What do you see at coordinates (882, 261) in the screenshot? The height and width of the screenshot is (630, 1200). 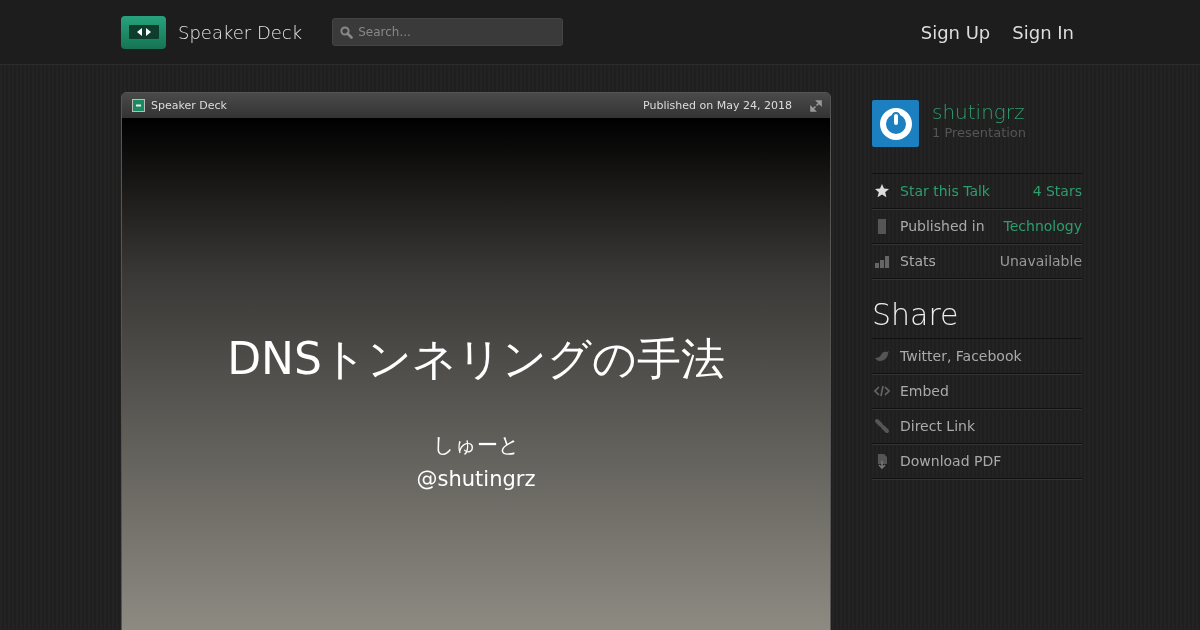 I see `bar-chart-icon` at bounding box center [882, 261].